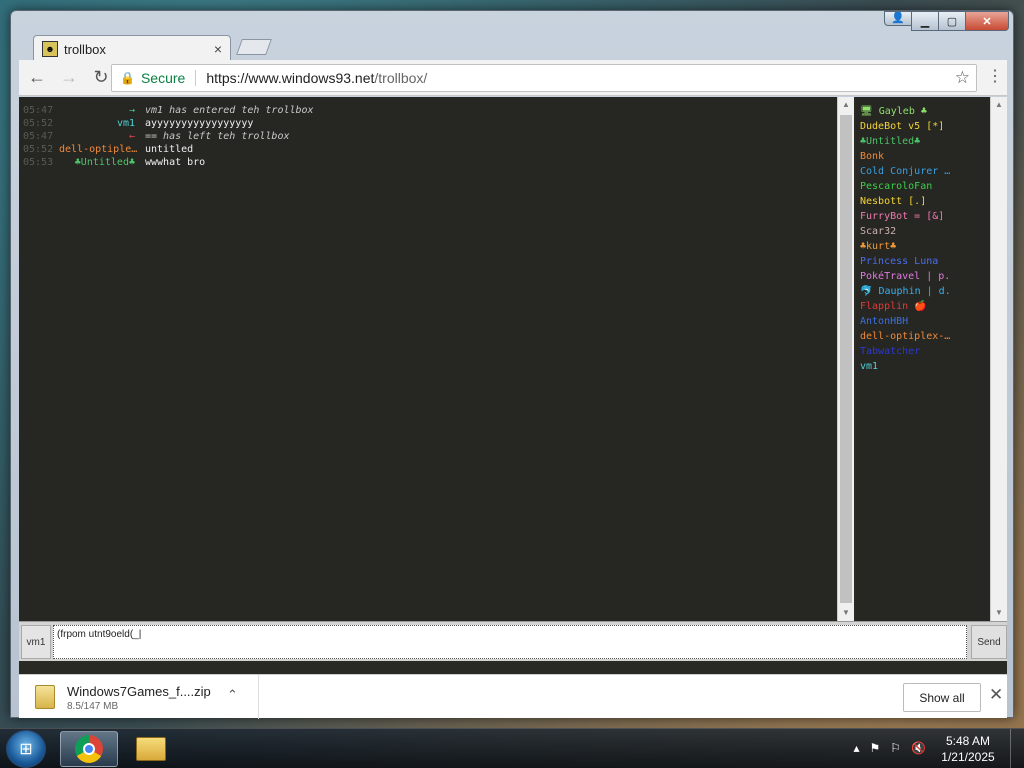  I want to click on chat-message: 05:52 vm1 ayyyyyyyyyyyyyyyyy, so click(428, 123).